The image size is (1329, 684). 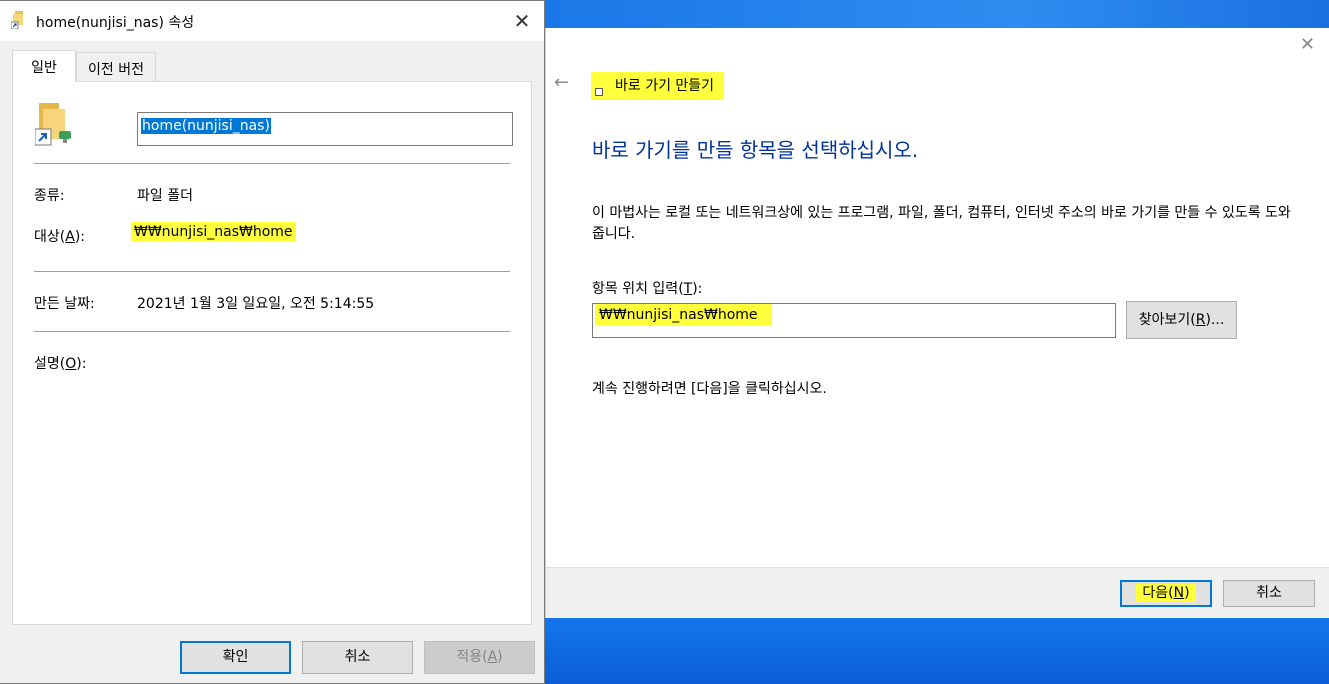 What do you see at coordinates (64, 304) in the screenshot?
I see `modified-label: 만든 날짜:` at bounding box center [64, 304].